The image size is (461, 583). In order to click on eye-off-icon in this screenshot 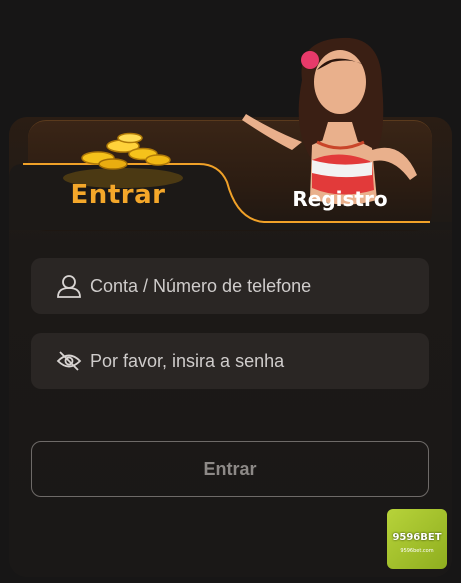, I will do `click(69, 361)`.